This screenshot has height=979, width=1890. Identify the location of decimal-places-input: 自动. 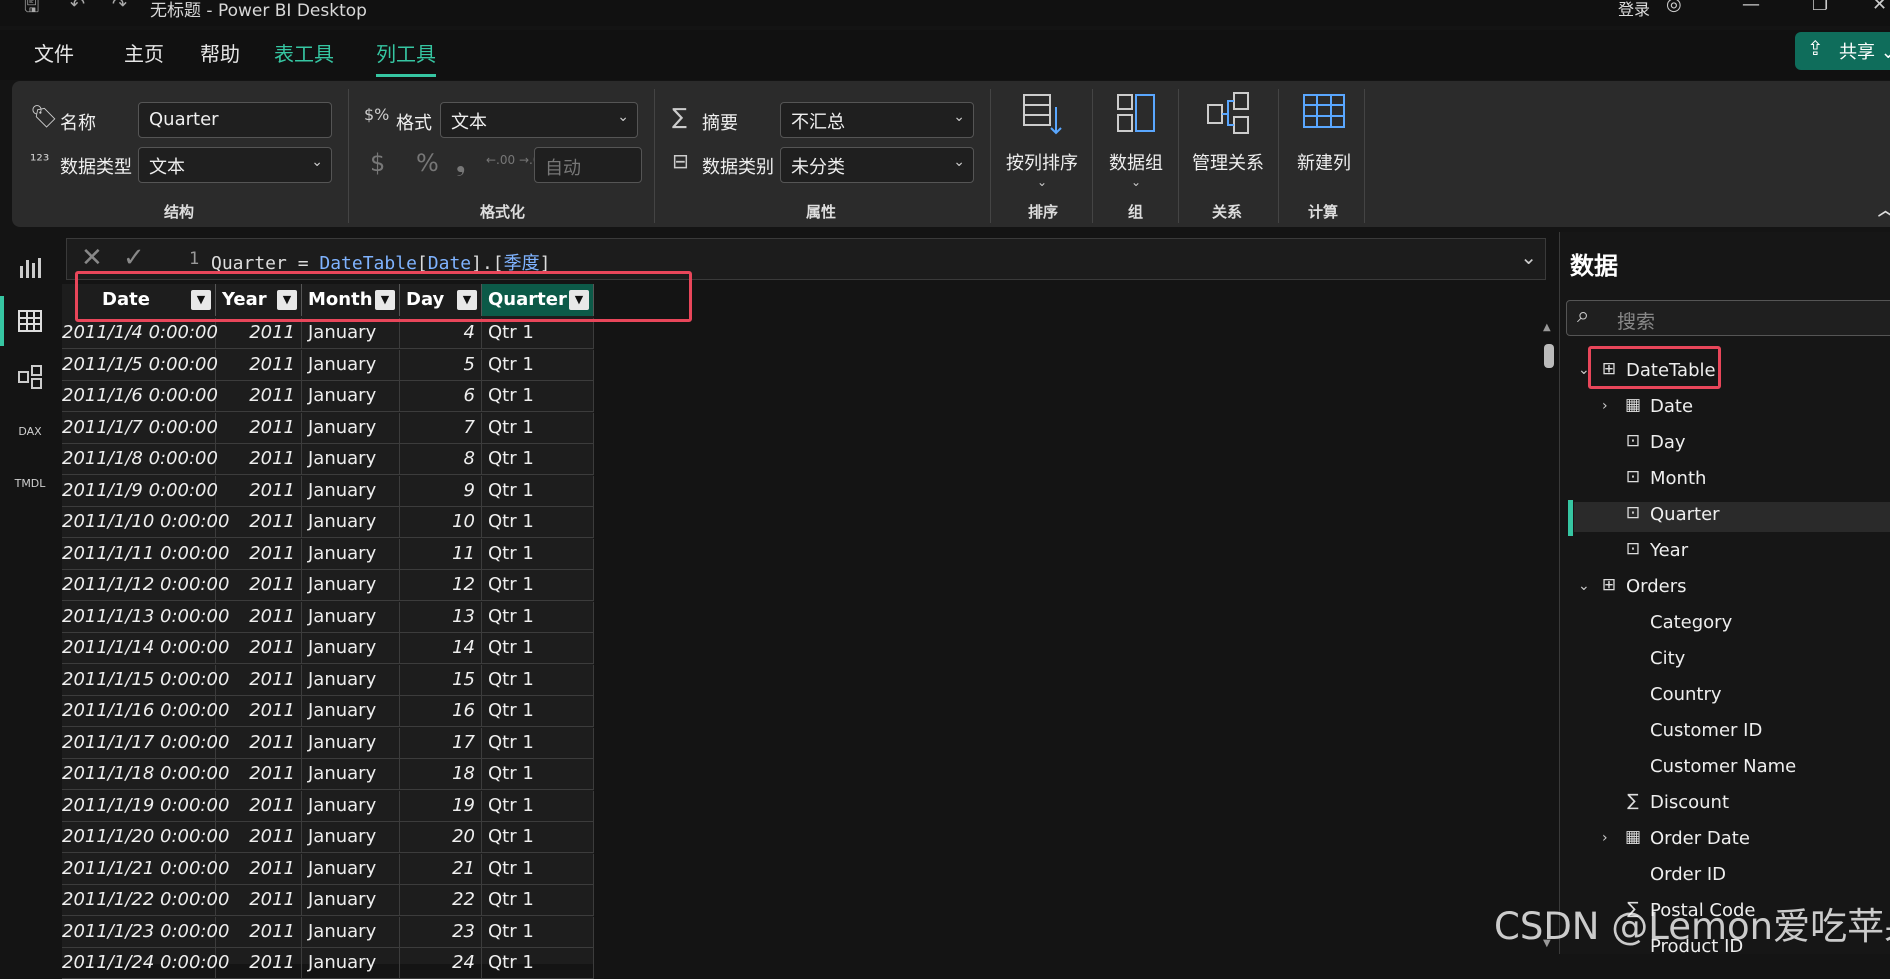
(588, 165).